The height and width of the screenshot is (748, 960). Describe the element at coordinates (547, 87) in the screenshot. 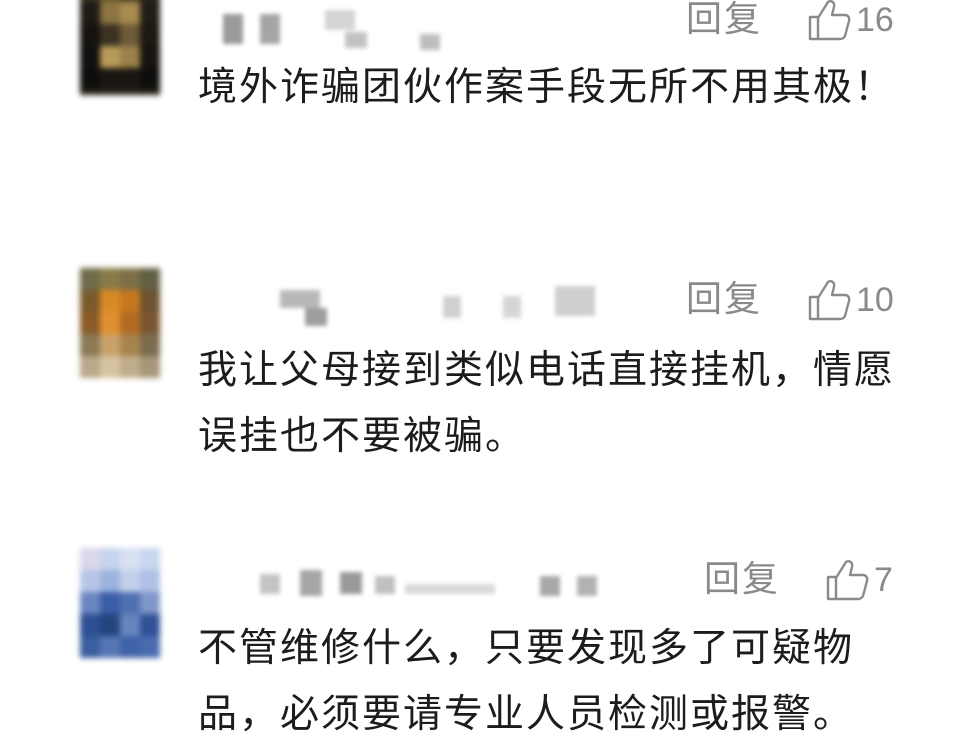

I see `comment-text: 境外诈骗团伙作案手段无所不用其极！` at that location.